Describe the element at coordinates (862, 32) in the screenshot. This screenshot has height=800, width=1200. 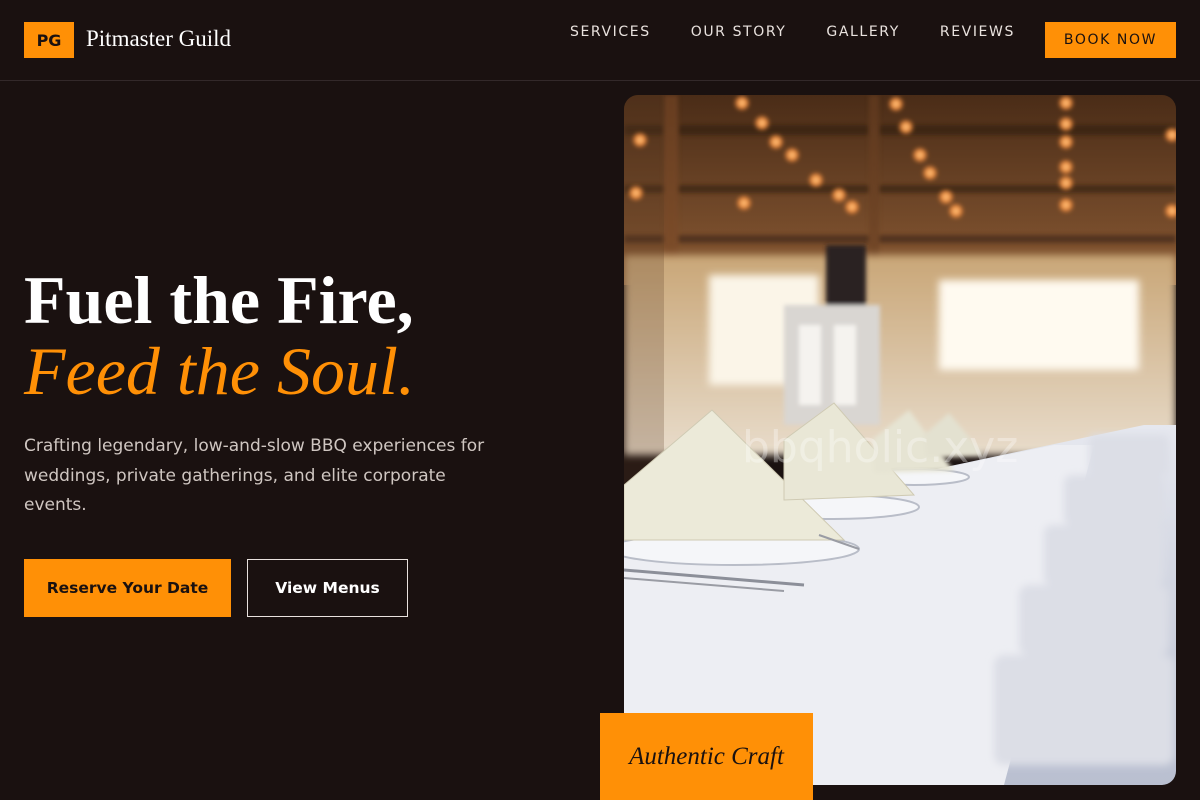
I see `nav-link-gallery: GALLERY` at that location.